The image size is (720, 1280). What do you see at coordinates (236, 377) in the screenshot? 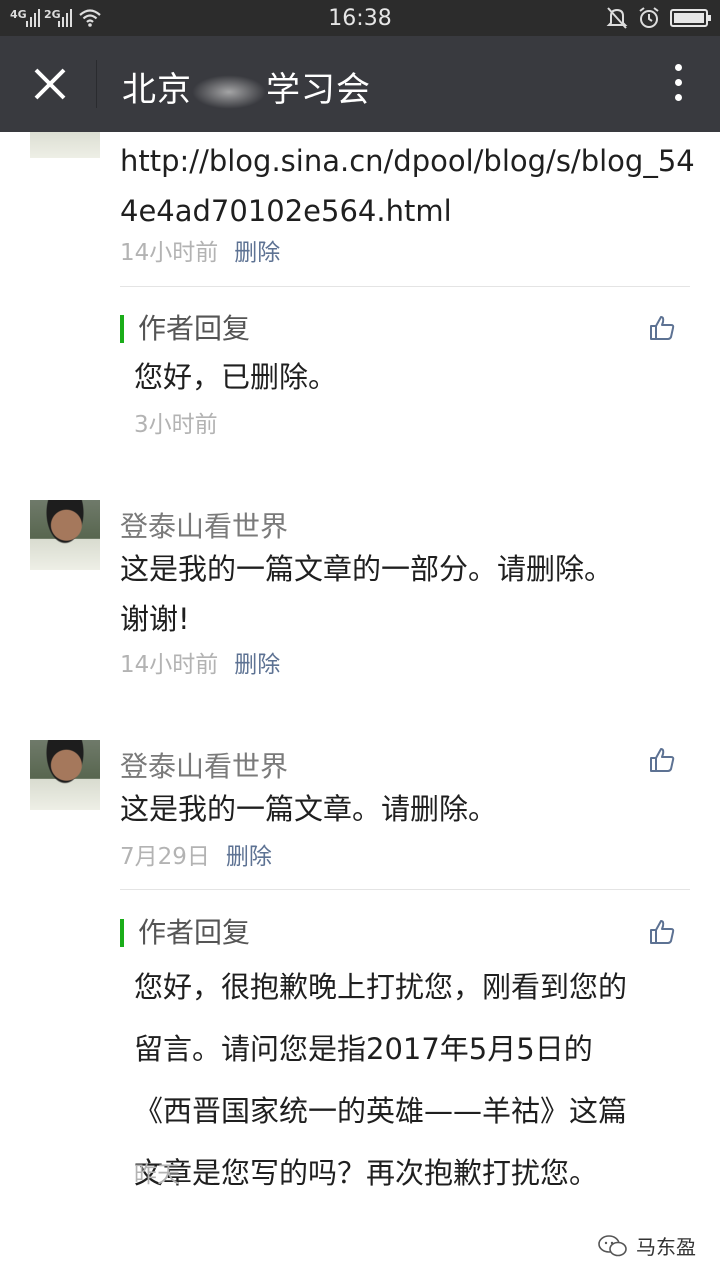
I see `reply-text: 您好，已删除。` at bounding box center [236, 377].